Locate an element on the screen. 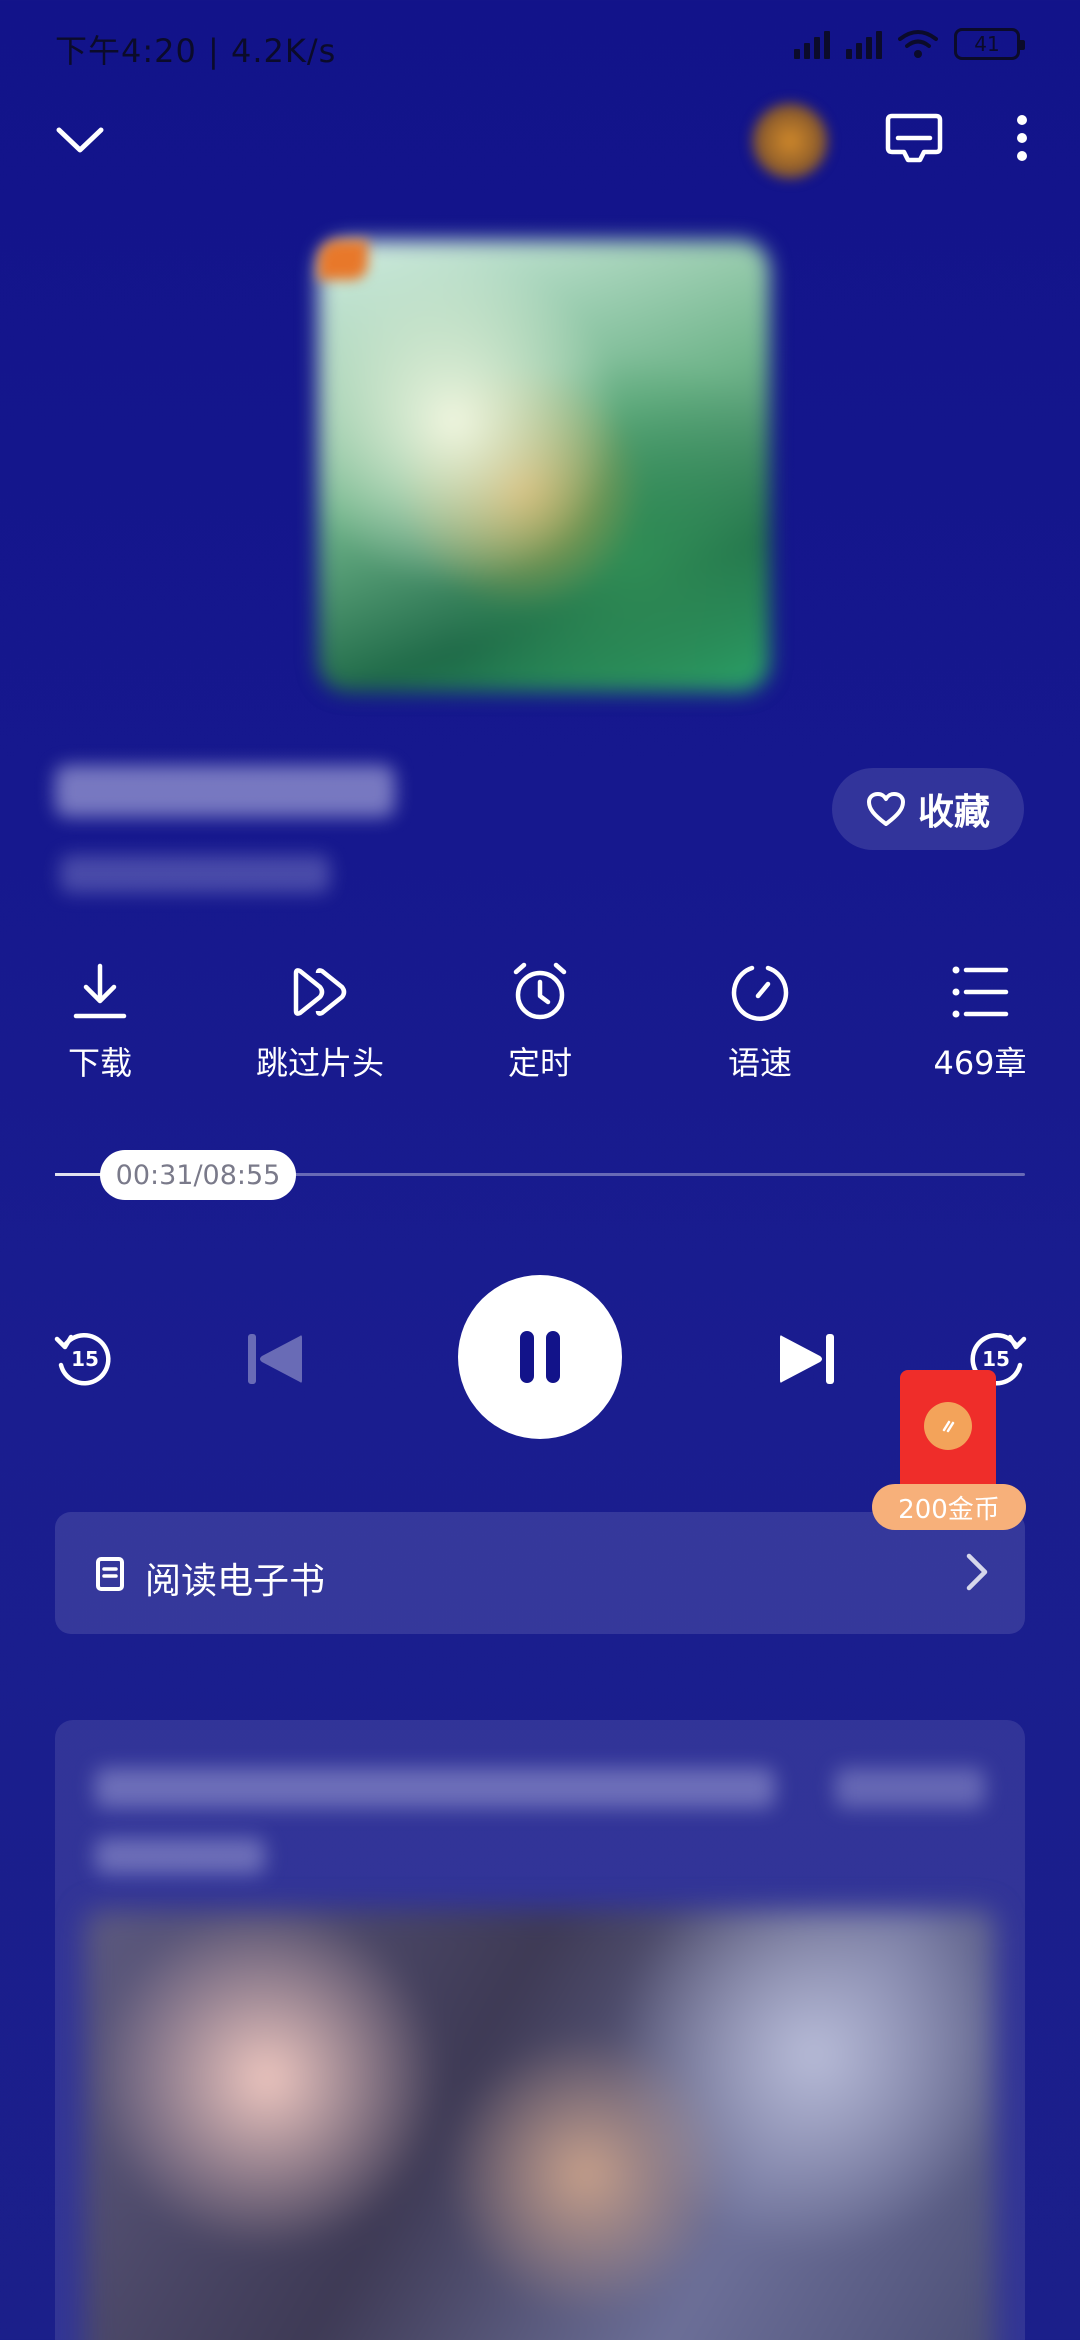 The width and height of the screenshot is (1080, 2340). timer-button: 定时 is located at coordinates (540, 1022).